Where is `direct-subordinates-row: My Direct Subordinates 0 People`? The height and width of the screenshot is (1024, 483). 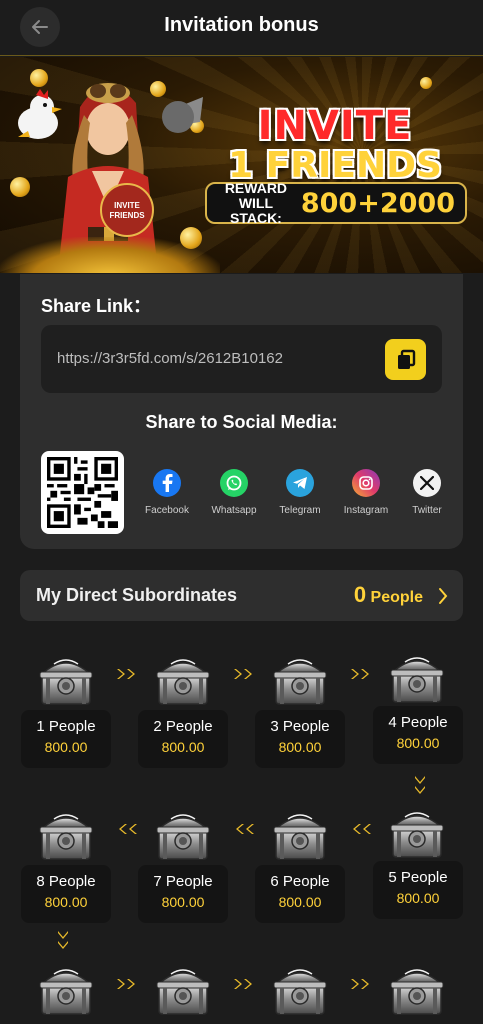
direct-subordinates-row: My Direct Subordinates 0 People is located at coordinates (241, 595).